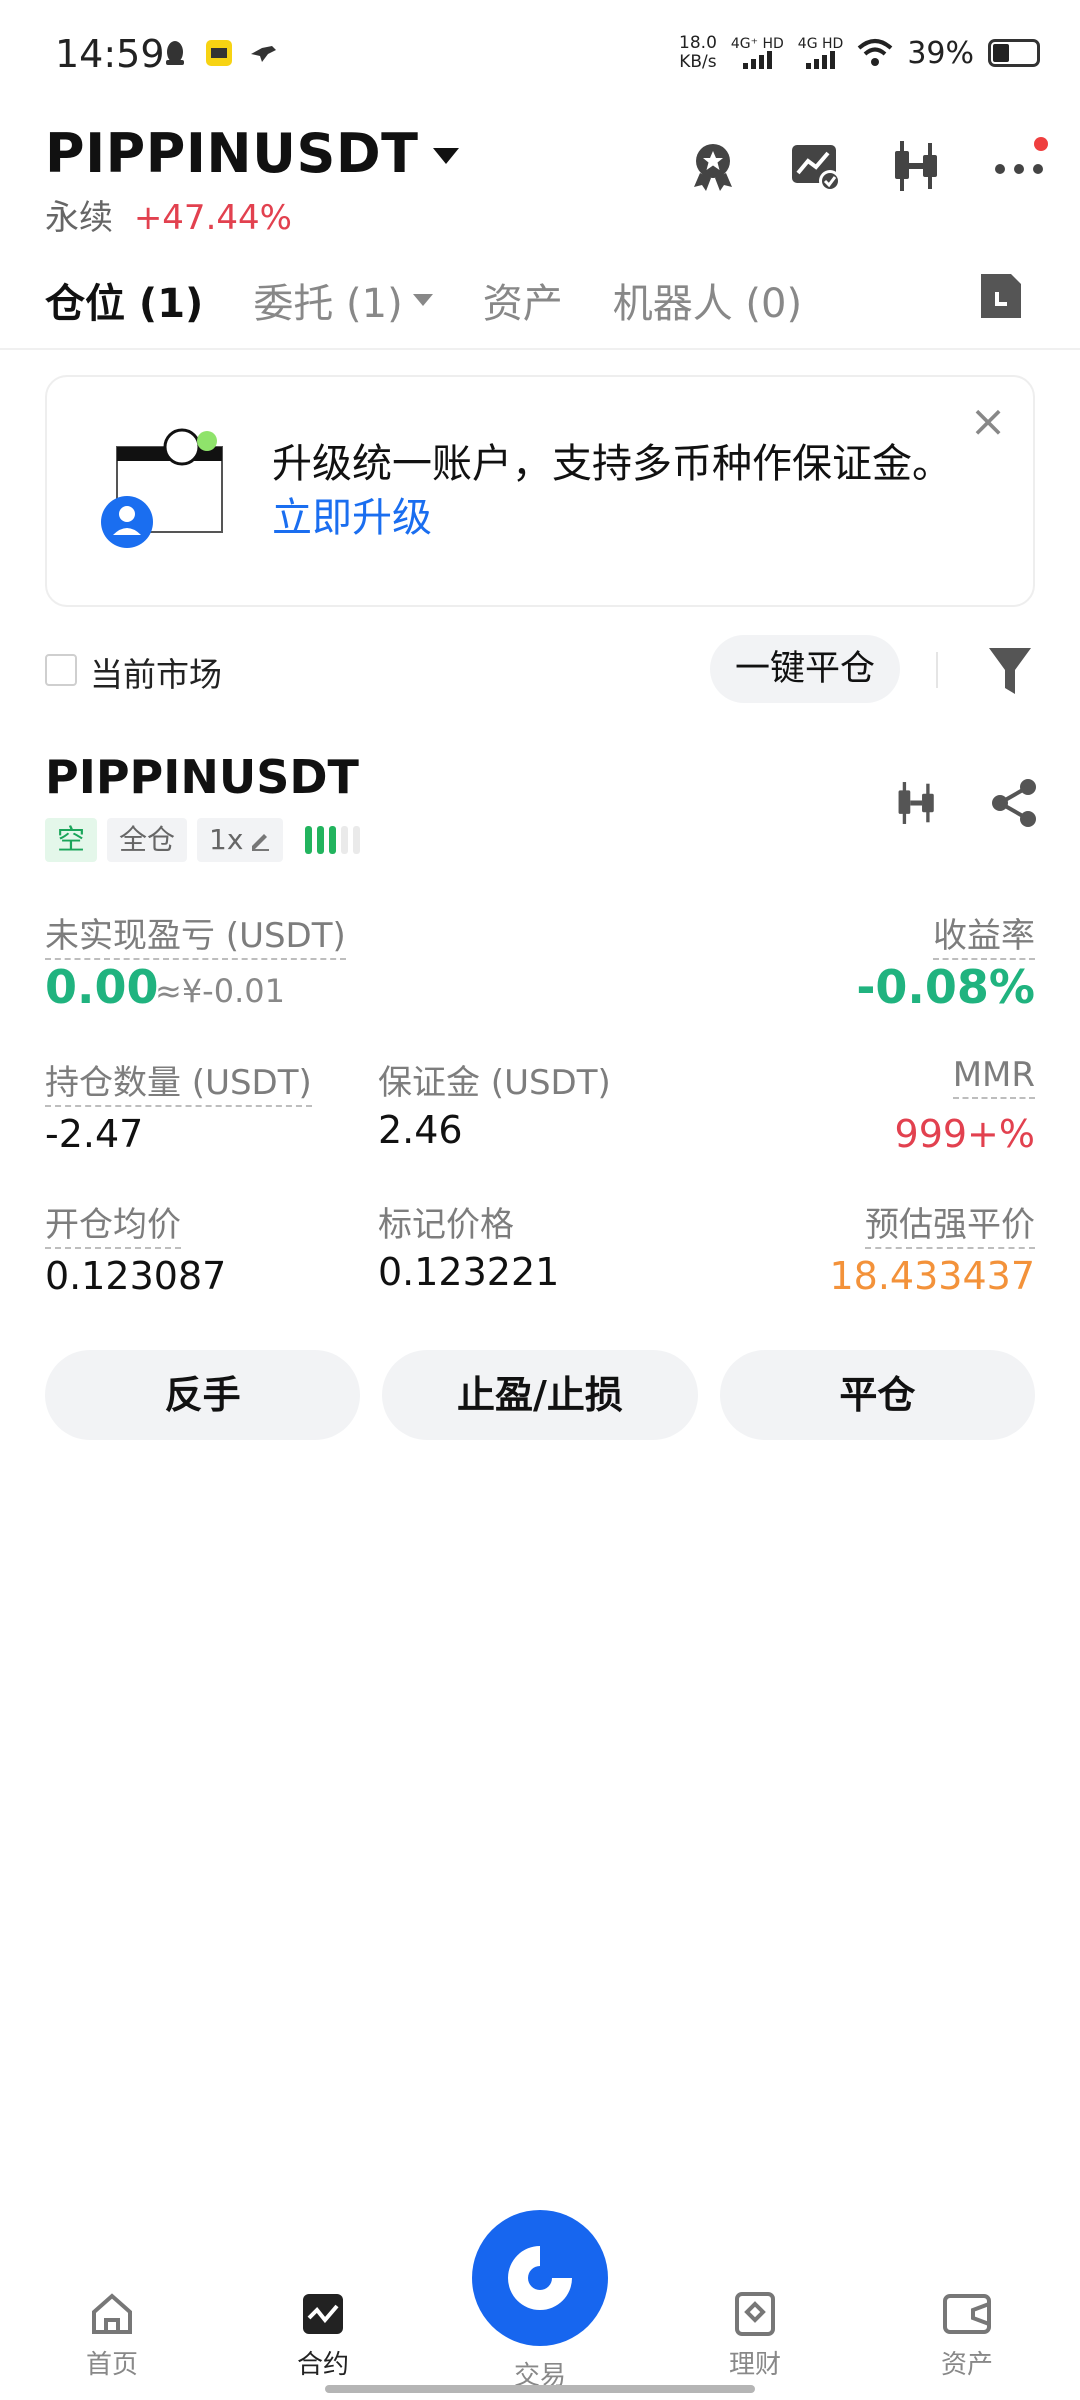 The width and height of the screenshot is (1080, 2400). I want to click on unrealized-pnl-label: 未实现盈亏 (USDT), so click(195, 934).